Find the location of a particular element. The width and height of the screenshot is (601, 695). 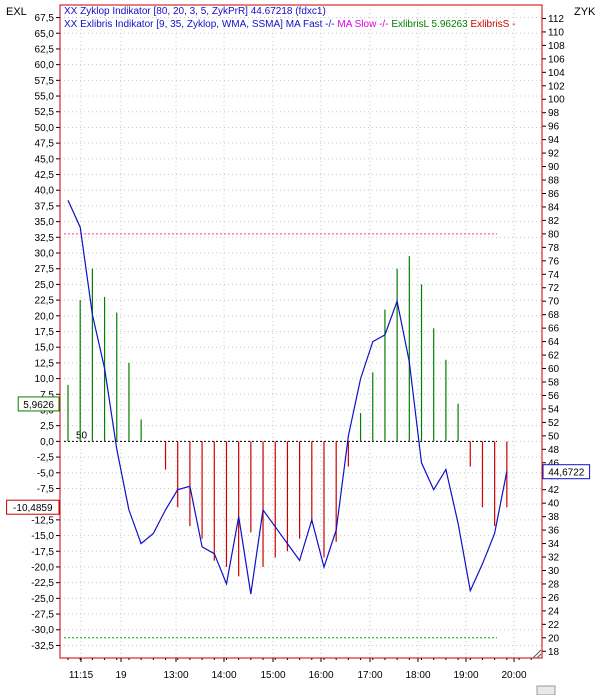

right-axis-tick-label: 84 is located at coordinates (554, 207).